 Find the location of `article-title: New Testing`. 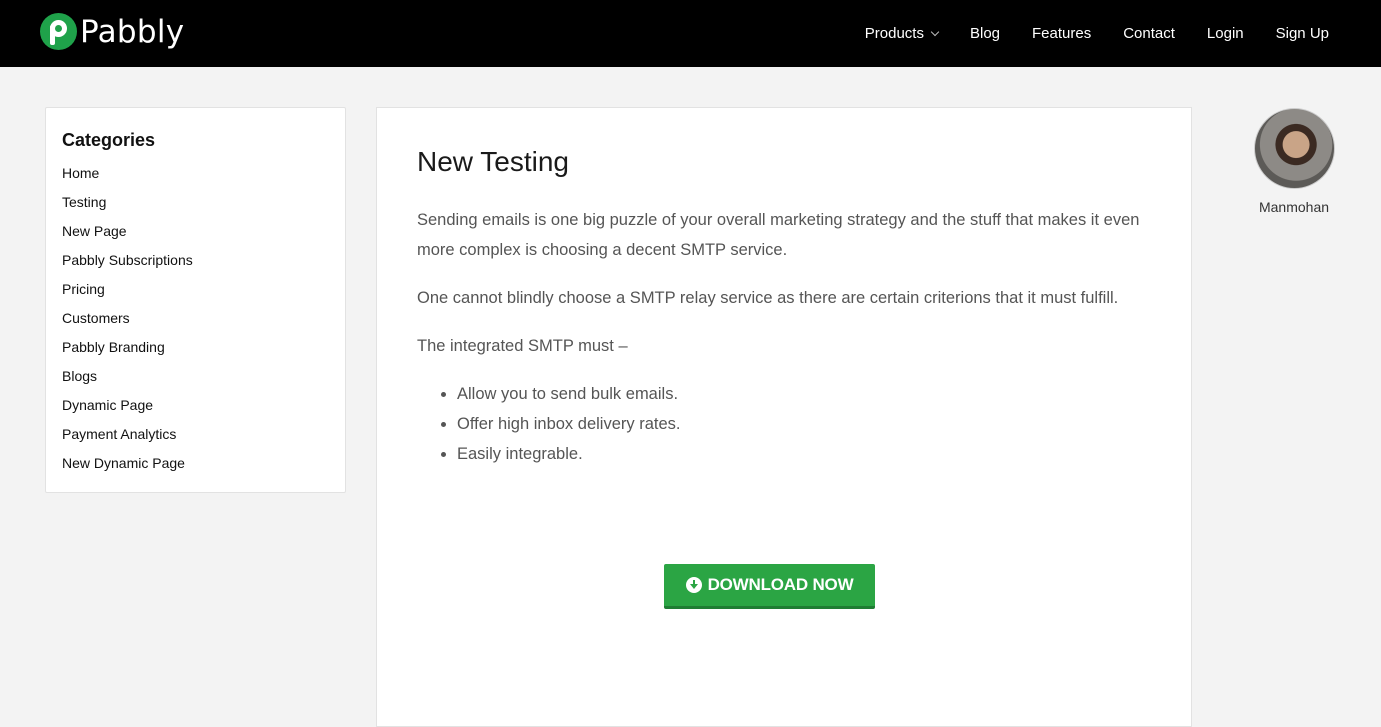

article-title: New Testing is located at coordinates (493, 161).